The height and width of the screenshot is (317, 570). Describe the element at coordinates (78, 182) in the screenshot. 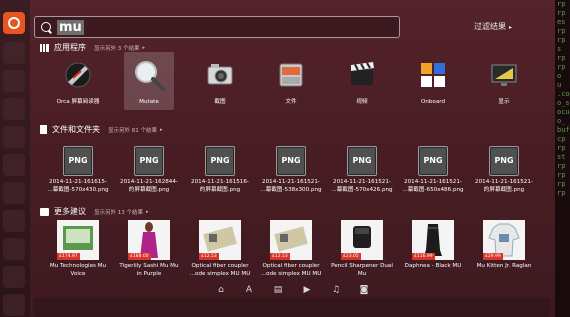

I see `file-name-line1: 2014-11-21-161615-` at that location.